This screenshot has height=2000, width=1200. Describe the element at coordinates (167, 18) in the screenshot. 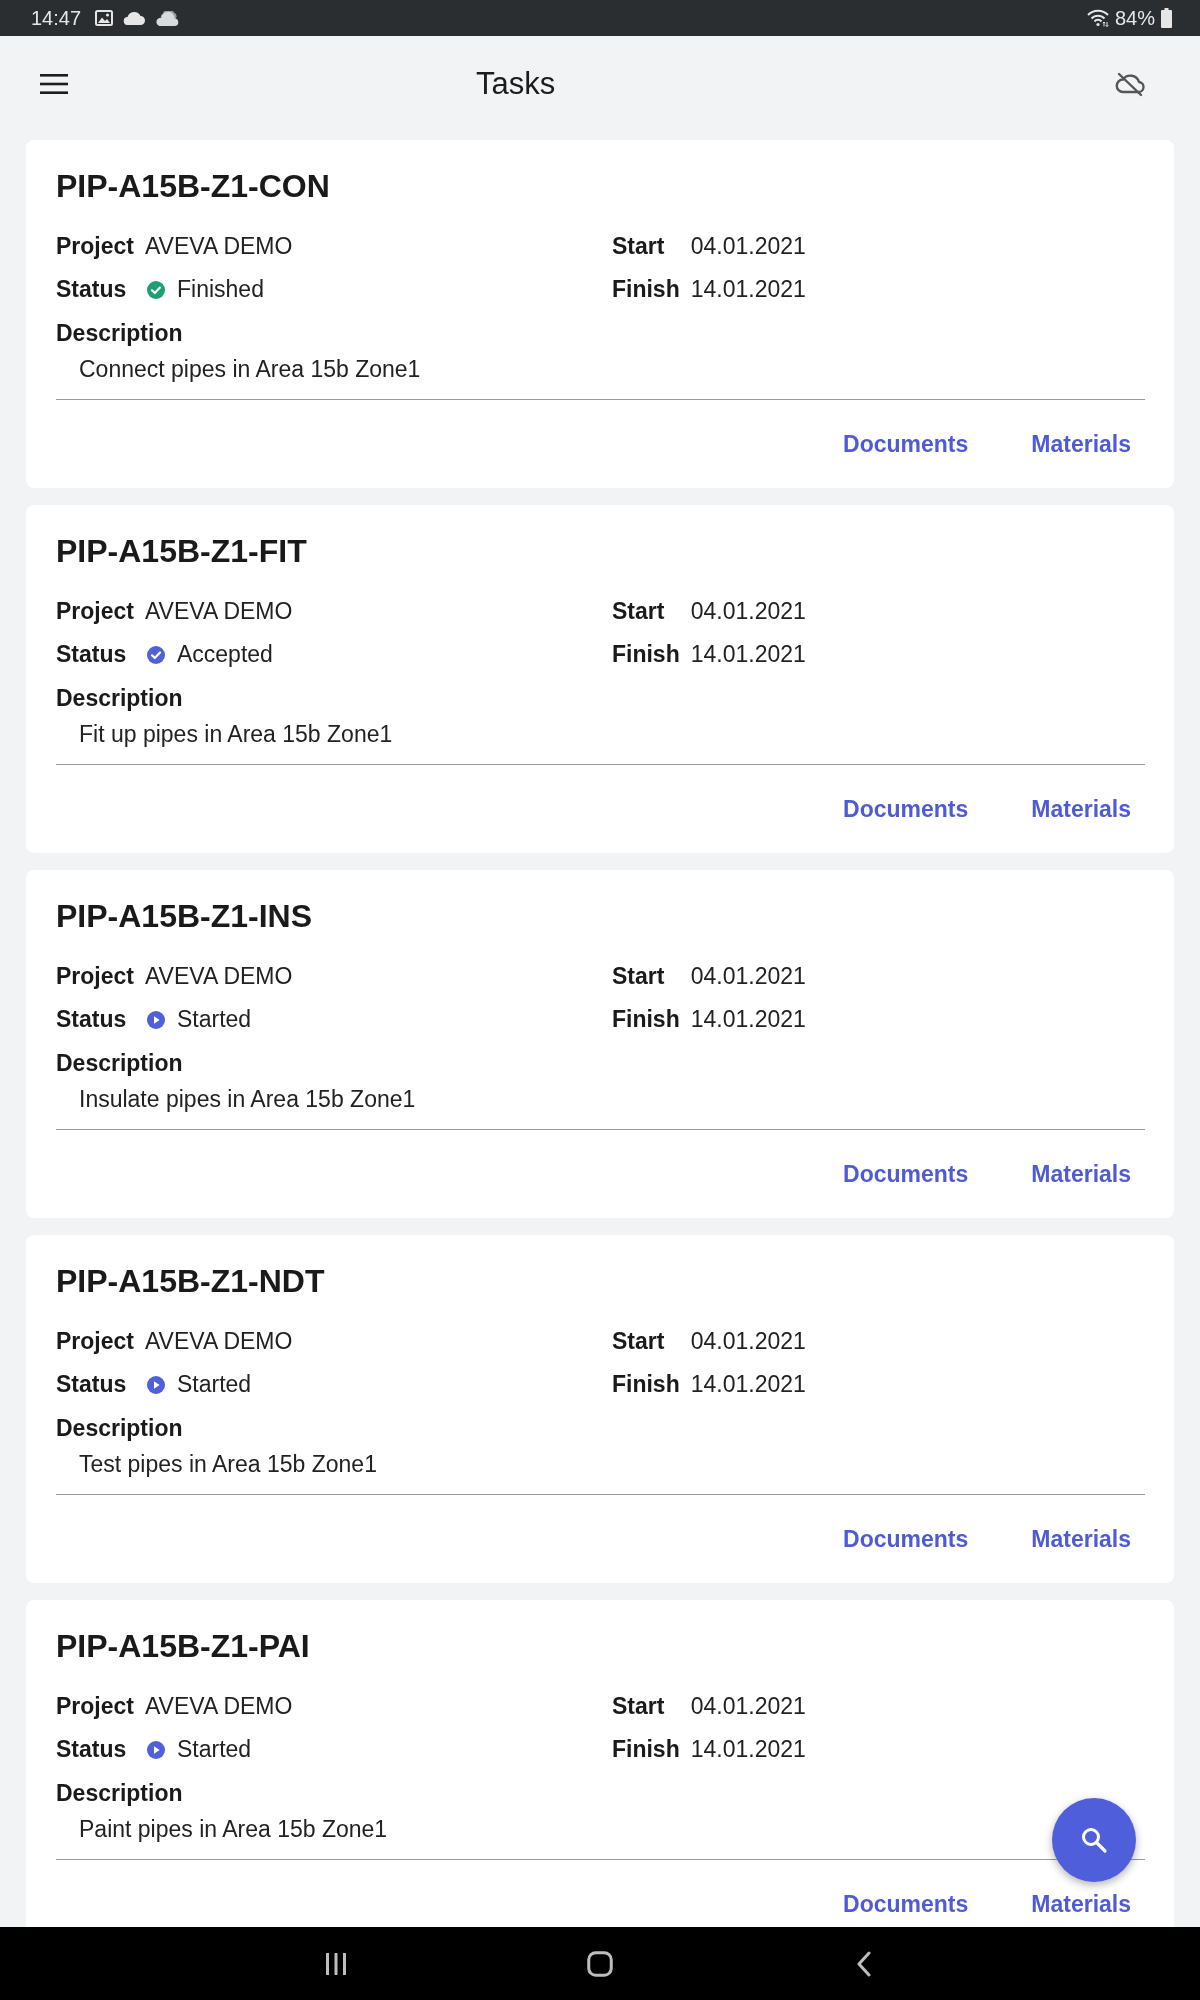

I see `clouds-icon` at that location.